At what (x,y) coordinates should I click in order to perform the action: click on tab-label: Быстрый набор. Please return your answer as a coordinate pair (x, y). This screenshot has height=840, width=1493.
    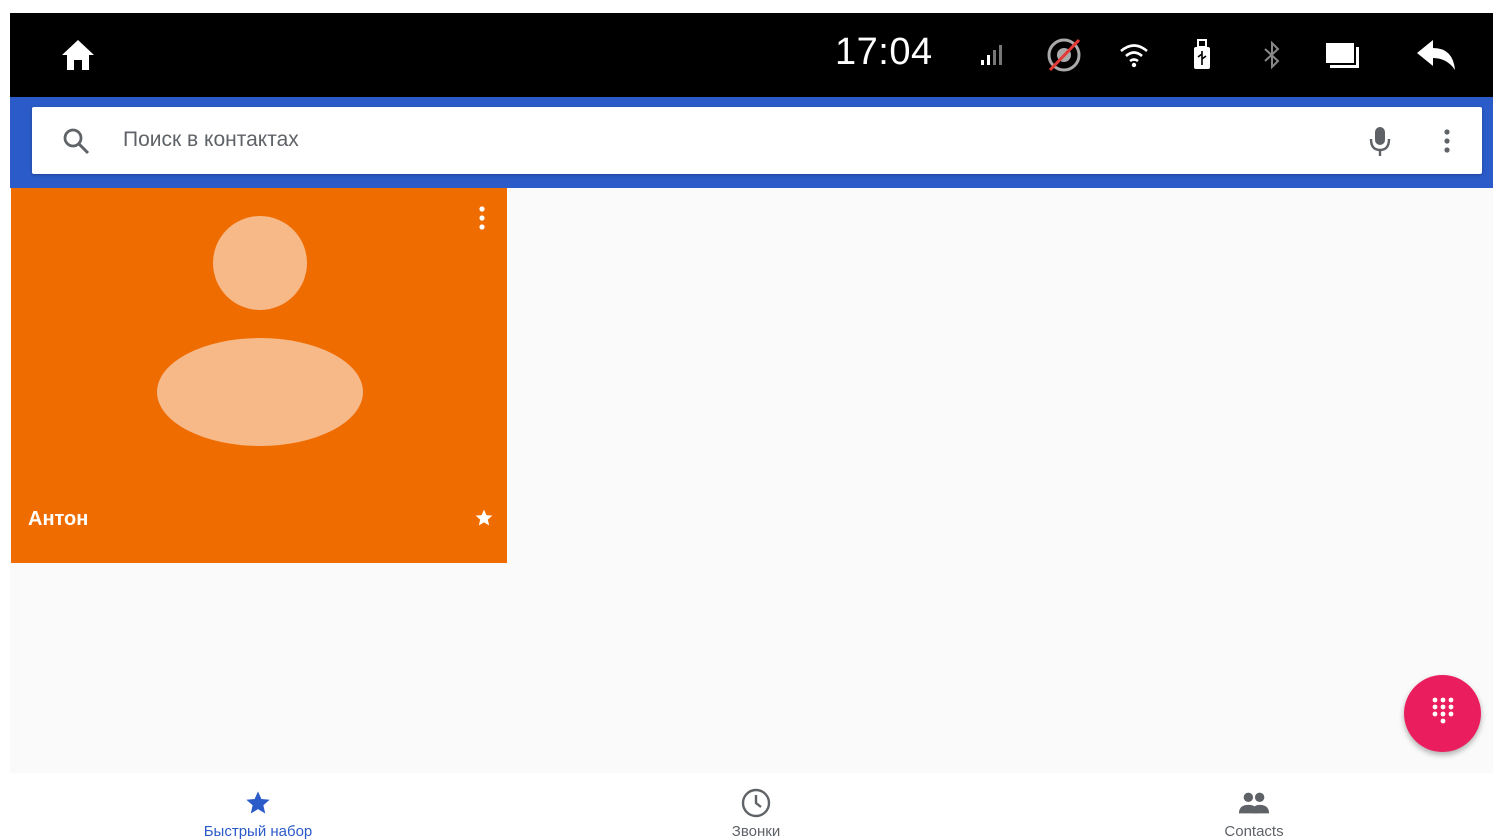
    Looking at the image, I should click on (258, 831).